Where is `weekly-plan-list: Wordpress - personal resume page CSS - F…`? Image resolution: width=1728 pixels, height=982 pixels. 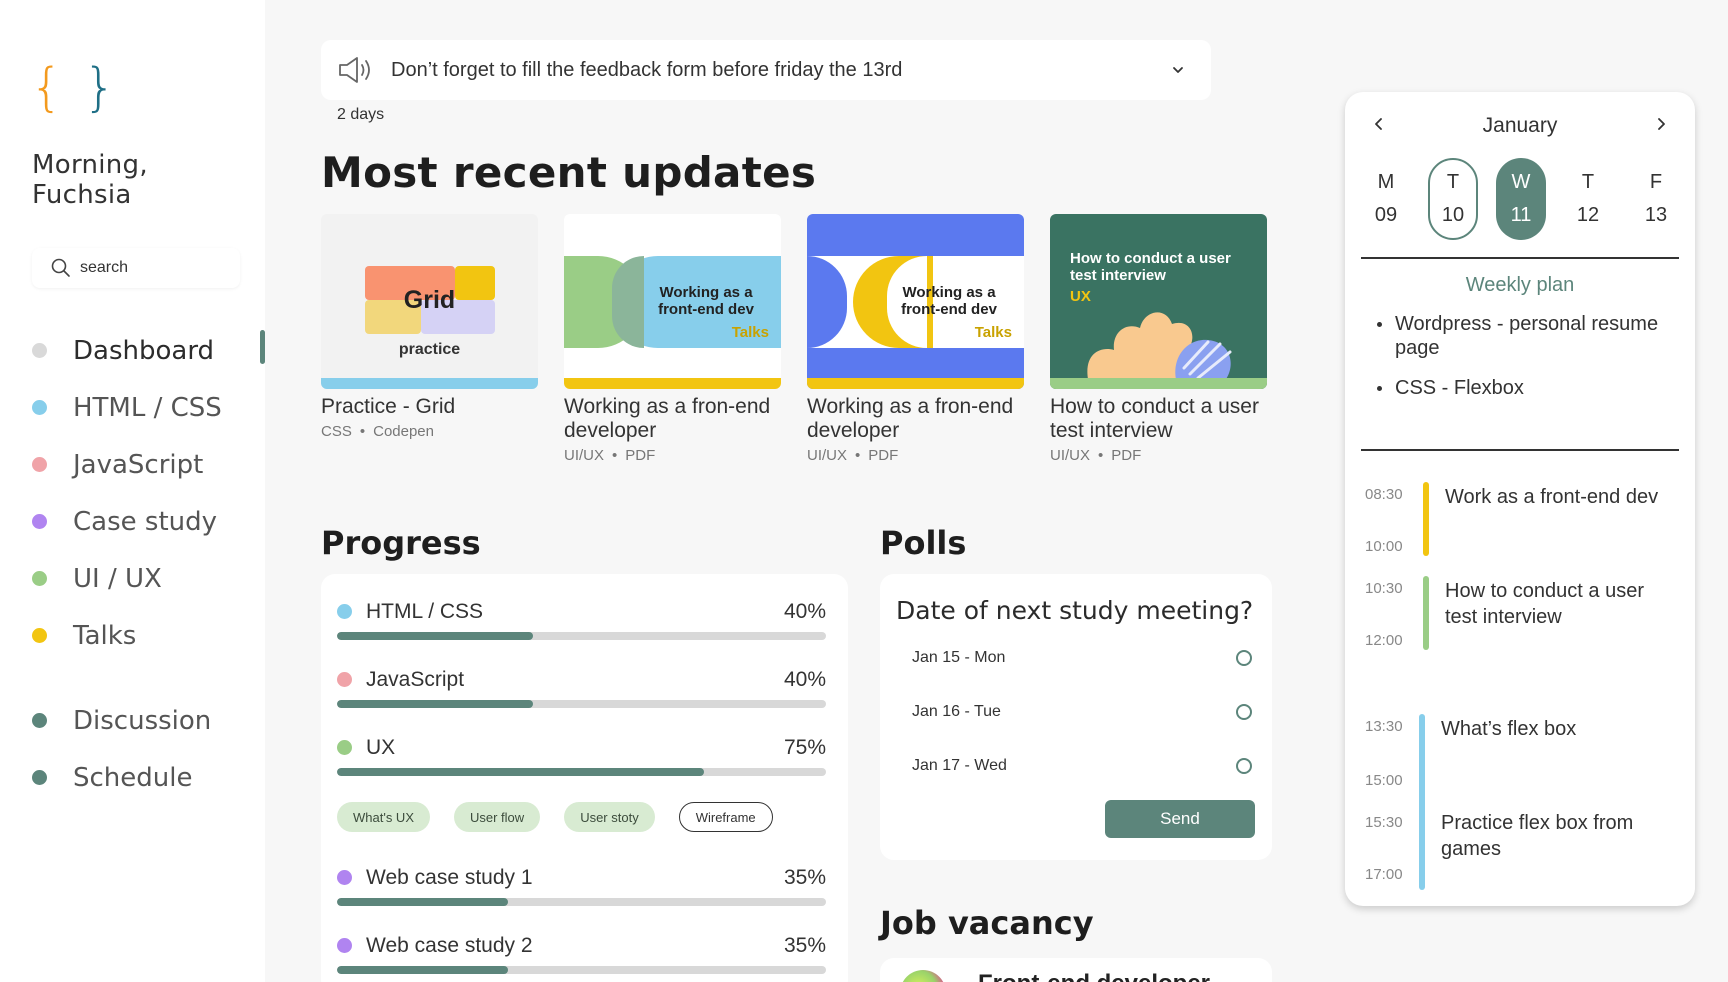 weekly-plan-list: Wordpress - personal resume page CSS - F… is located at coordinates (1522, 364).